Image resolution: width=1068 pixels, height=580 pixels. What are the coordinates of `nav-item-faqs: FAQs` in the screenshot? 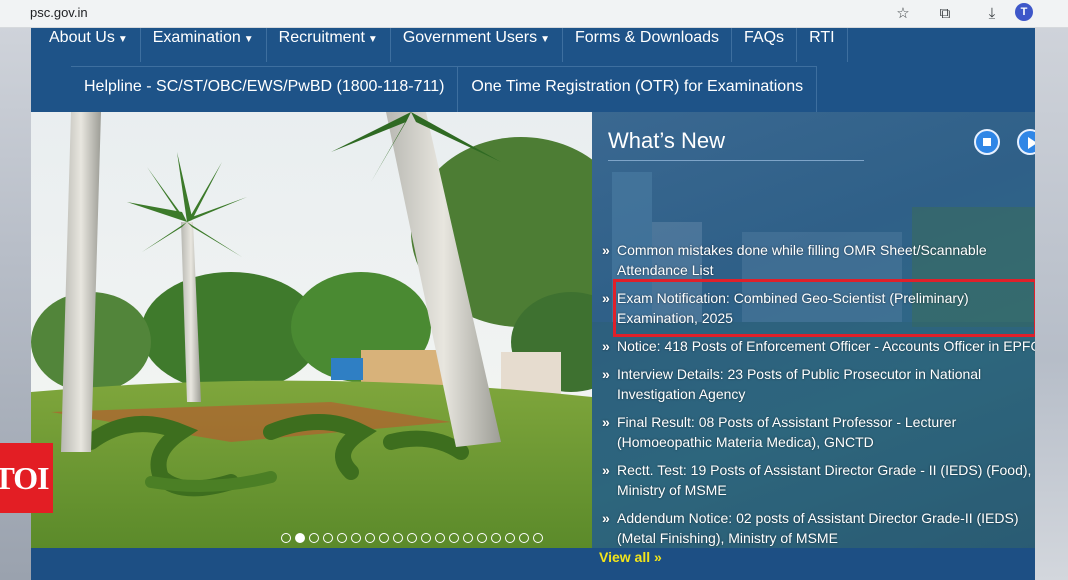 It's located at (765, 45).